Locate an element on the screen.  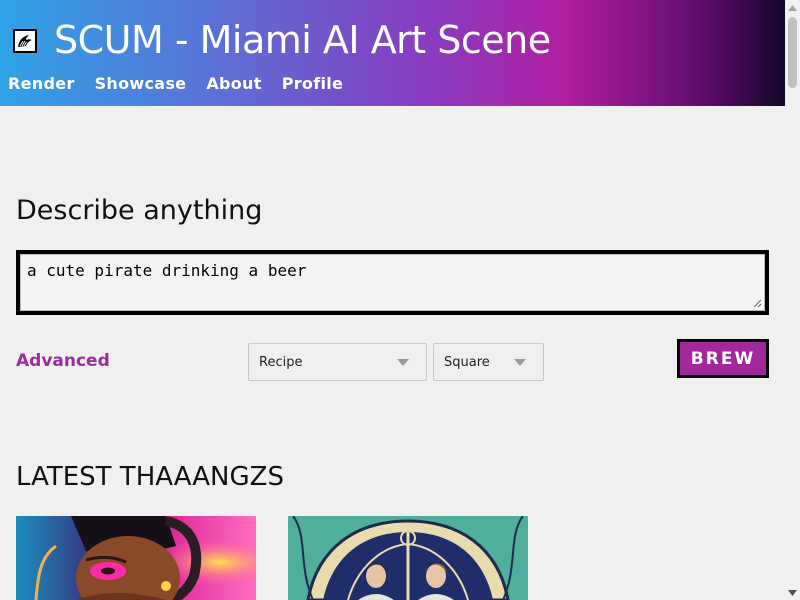
prompt-box: a cute pirate drinking a beer is located at coordinates (392, 282).